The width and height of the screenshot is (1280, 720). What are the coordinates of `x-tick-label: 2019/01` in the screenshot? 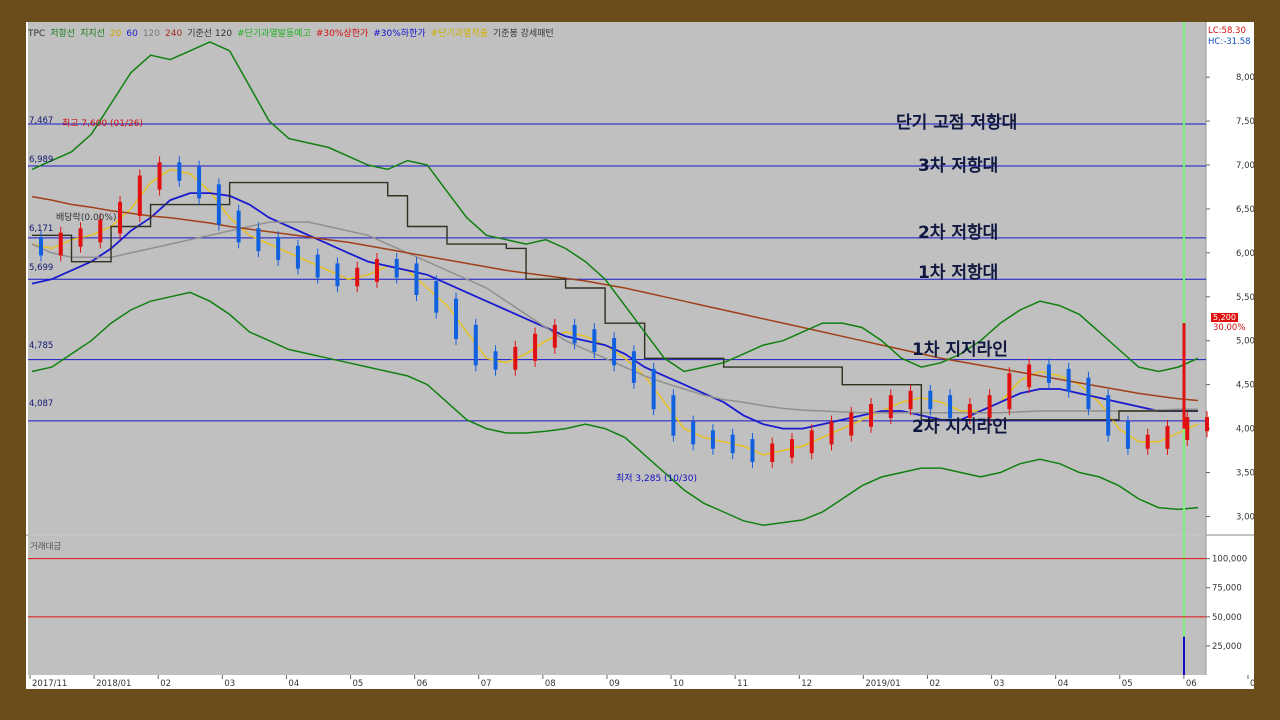 It's located at (882, 684).